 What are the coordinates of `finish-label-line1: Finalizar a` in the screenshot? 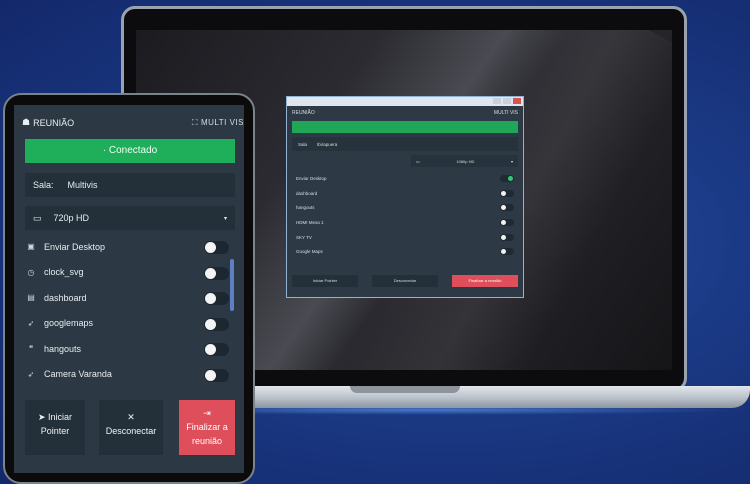 It's located at (207, 427).